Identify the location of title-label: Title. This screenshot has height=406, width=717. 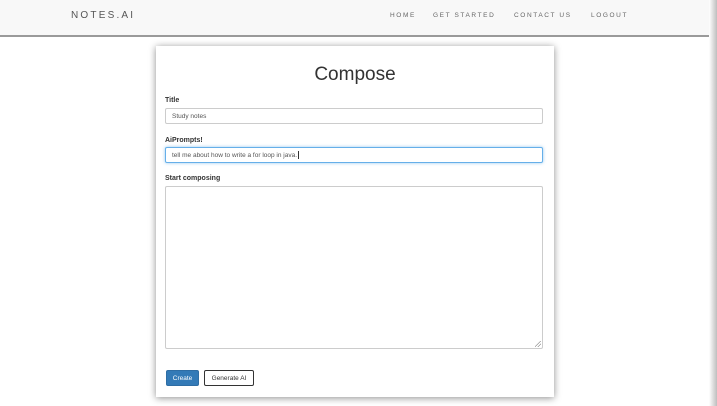
(172, 100).